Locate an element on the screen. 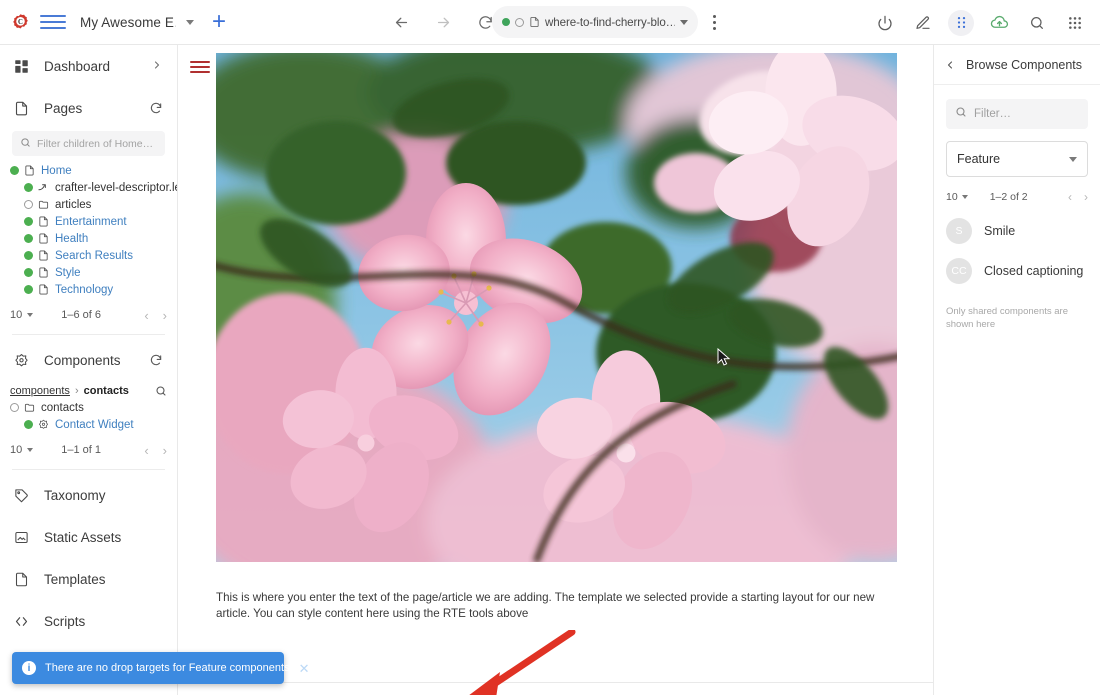 Image resolution: width=1100 pixels, height=695 pixels. page-doc-icon is located at coordinates (534, 22).